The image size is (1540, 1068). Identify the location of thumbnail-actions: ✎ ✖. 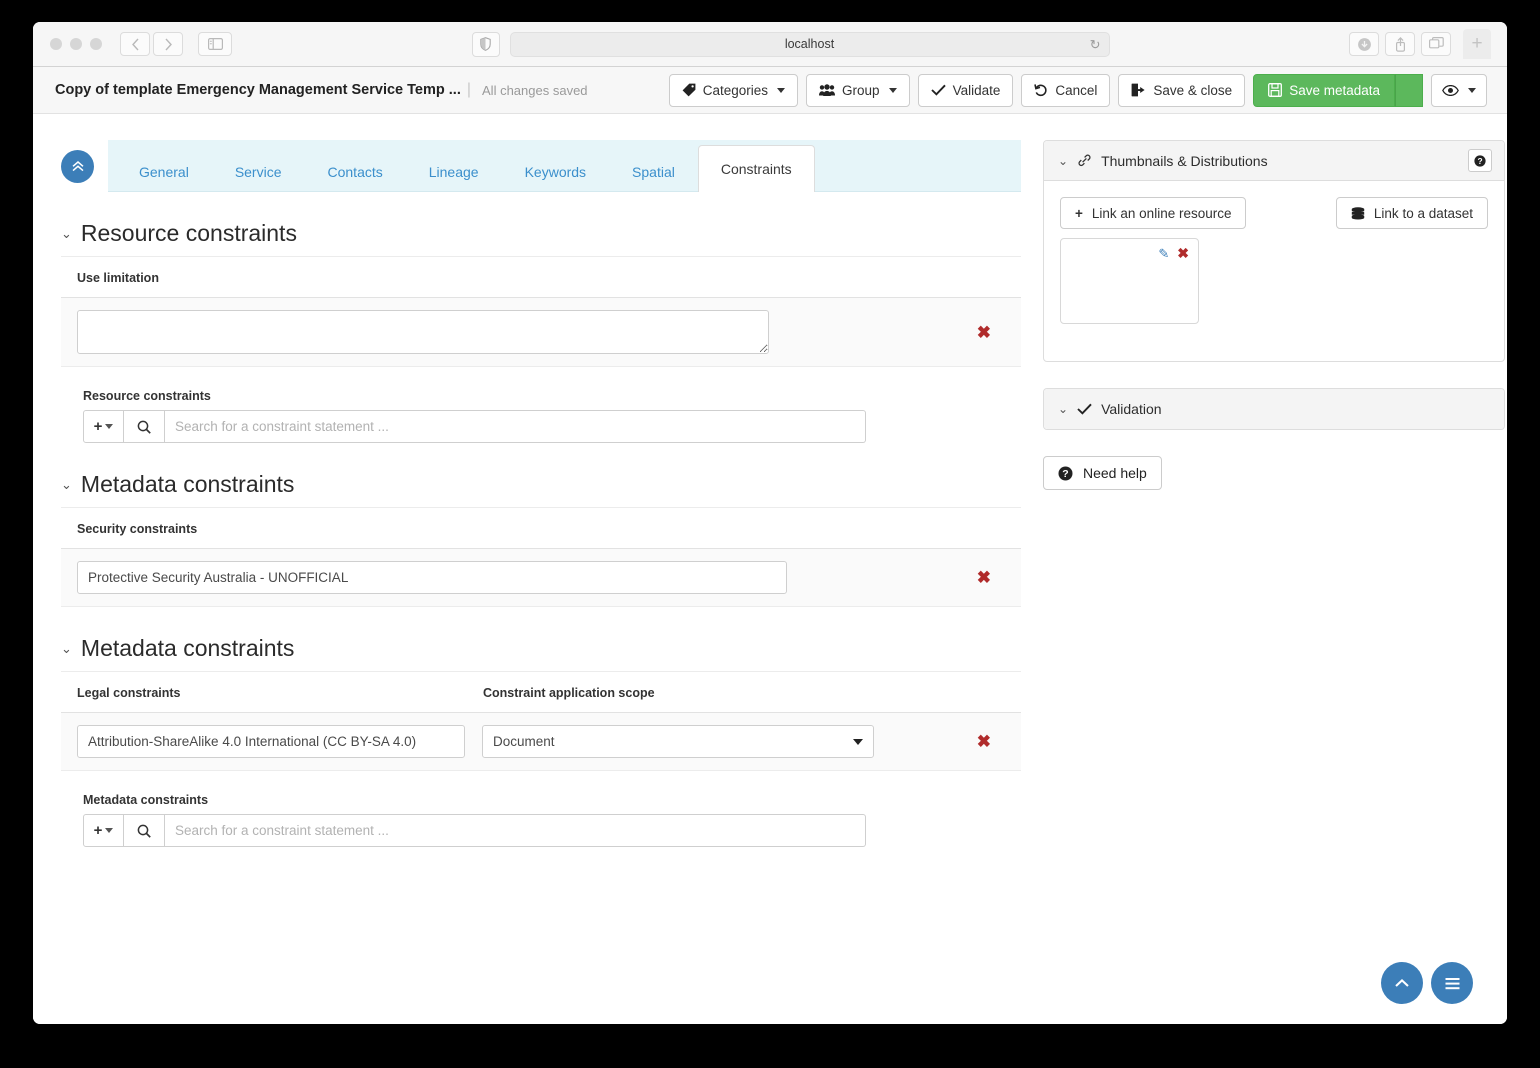
(1173, 253).